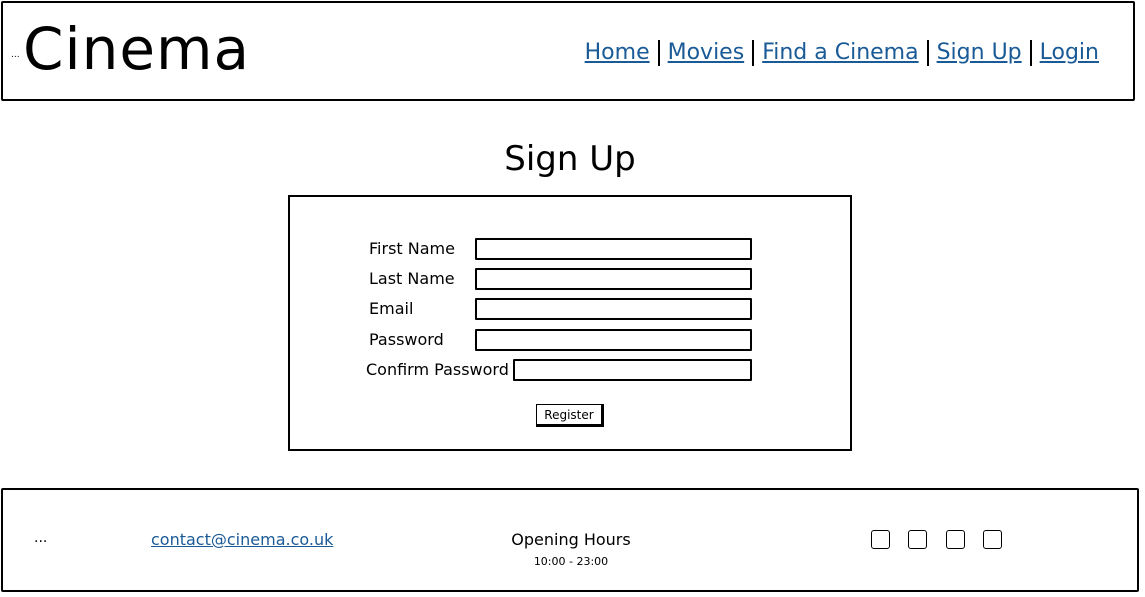 This screenshot has width=1145, height=597. What do you see at coordinates (406, 339) in the screenshot?
I see `password-label: Password` at bounding box center [406, 339].